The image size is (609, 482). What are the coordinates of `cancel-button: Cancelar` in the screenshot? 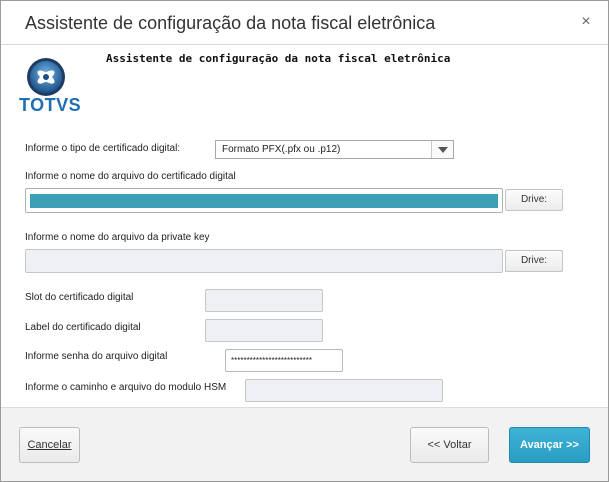 It's located at (49, 445).